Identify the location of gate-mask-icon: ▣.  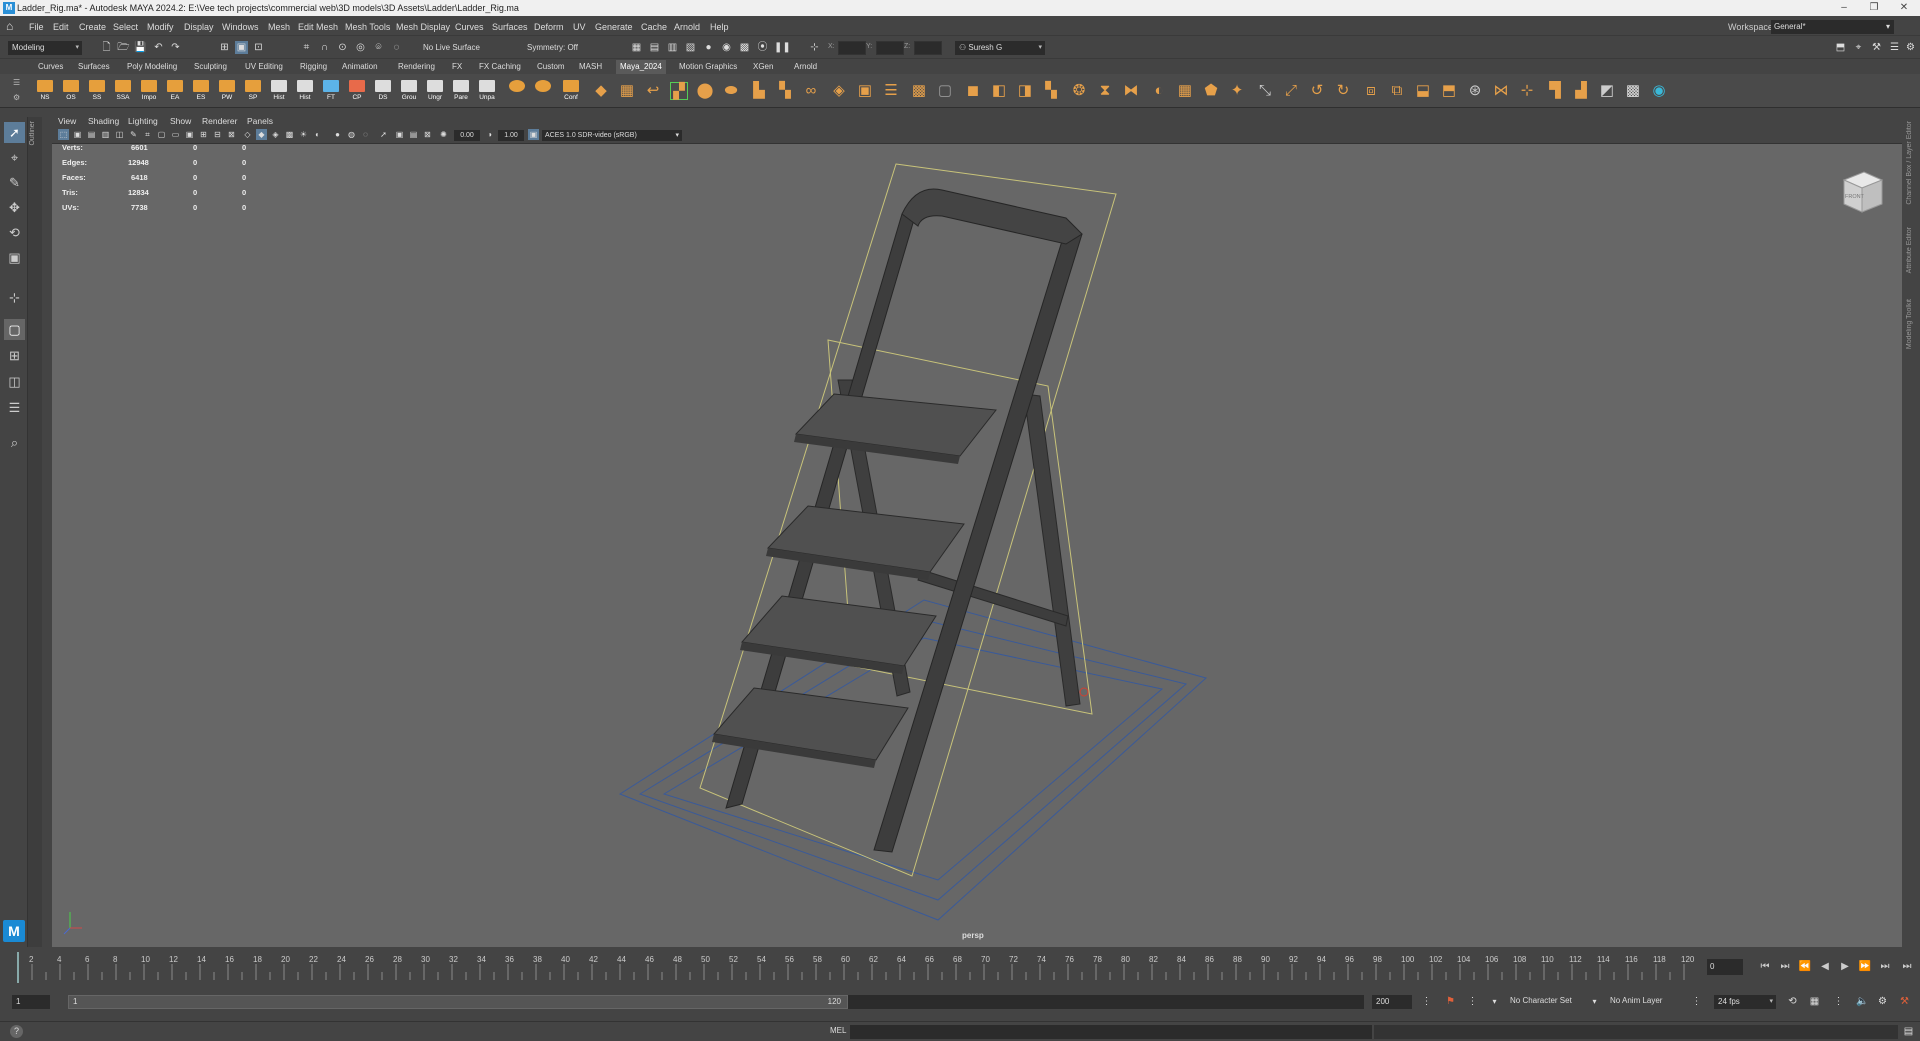
(189, 134).